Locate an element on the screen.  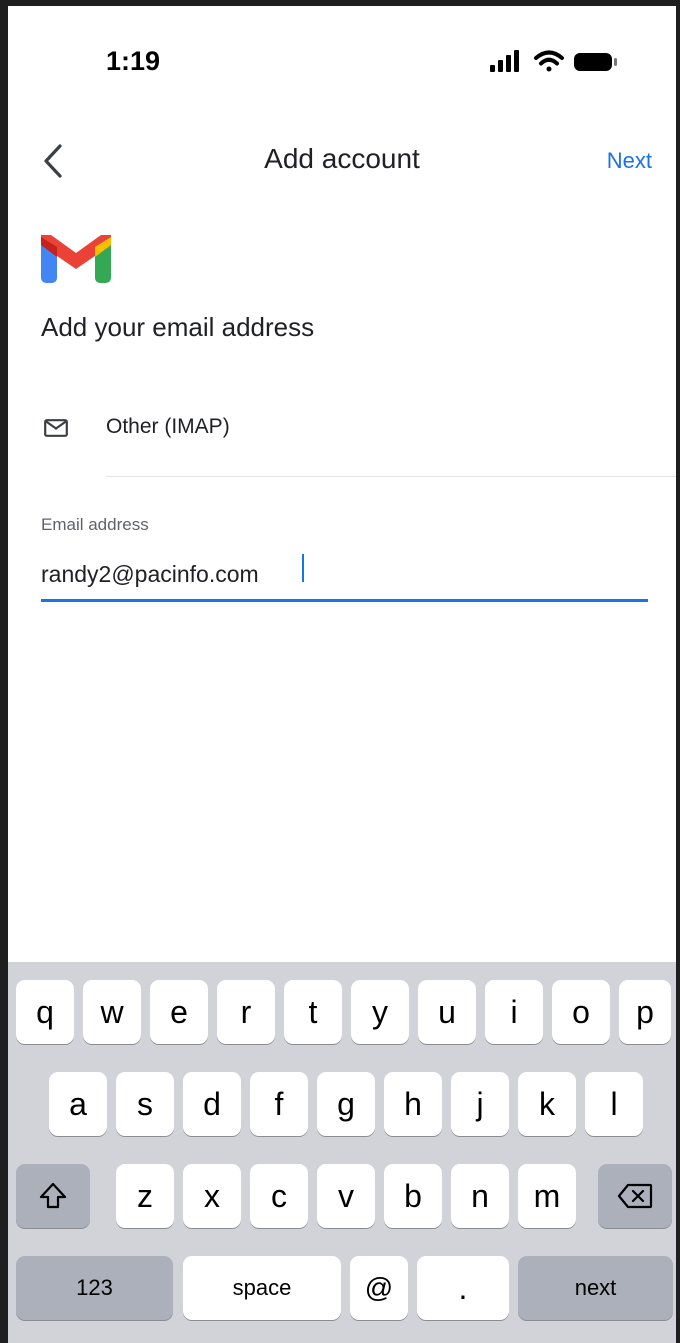
key-x: x is located at coordinates (212, 1196).